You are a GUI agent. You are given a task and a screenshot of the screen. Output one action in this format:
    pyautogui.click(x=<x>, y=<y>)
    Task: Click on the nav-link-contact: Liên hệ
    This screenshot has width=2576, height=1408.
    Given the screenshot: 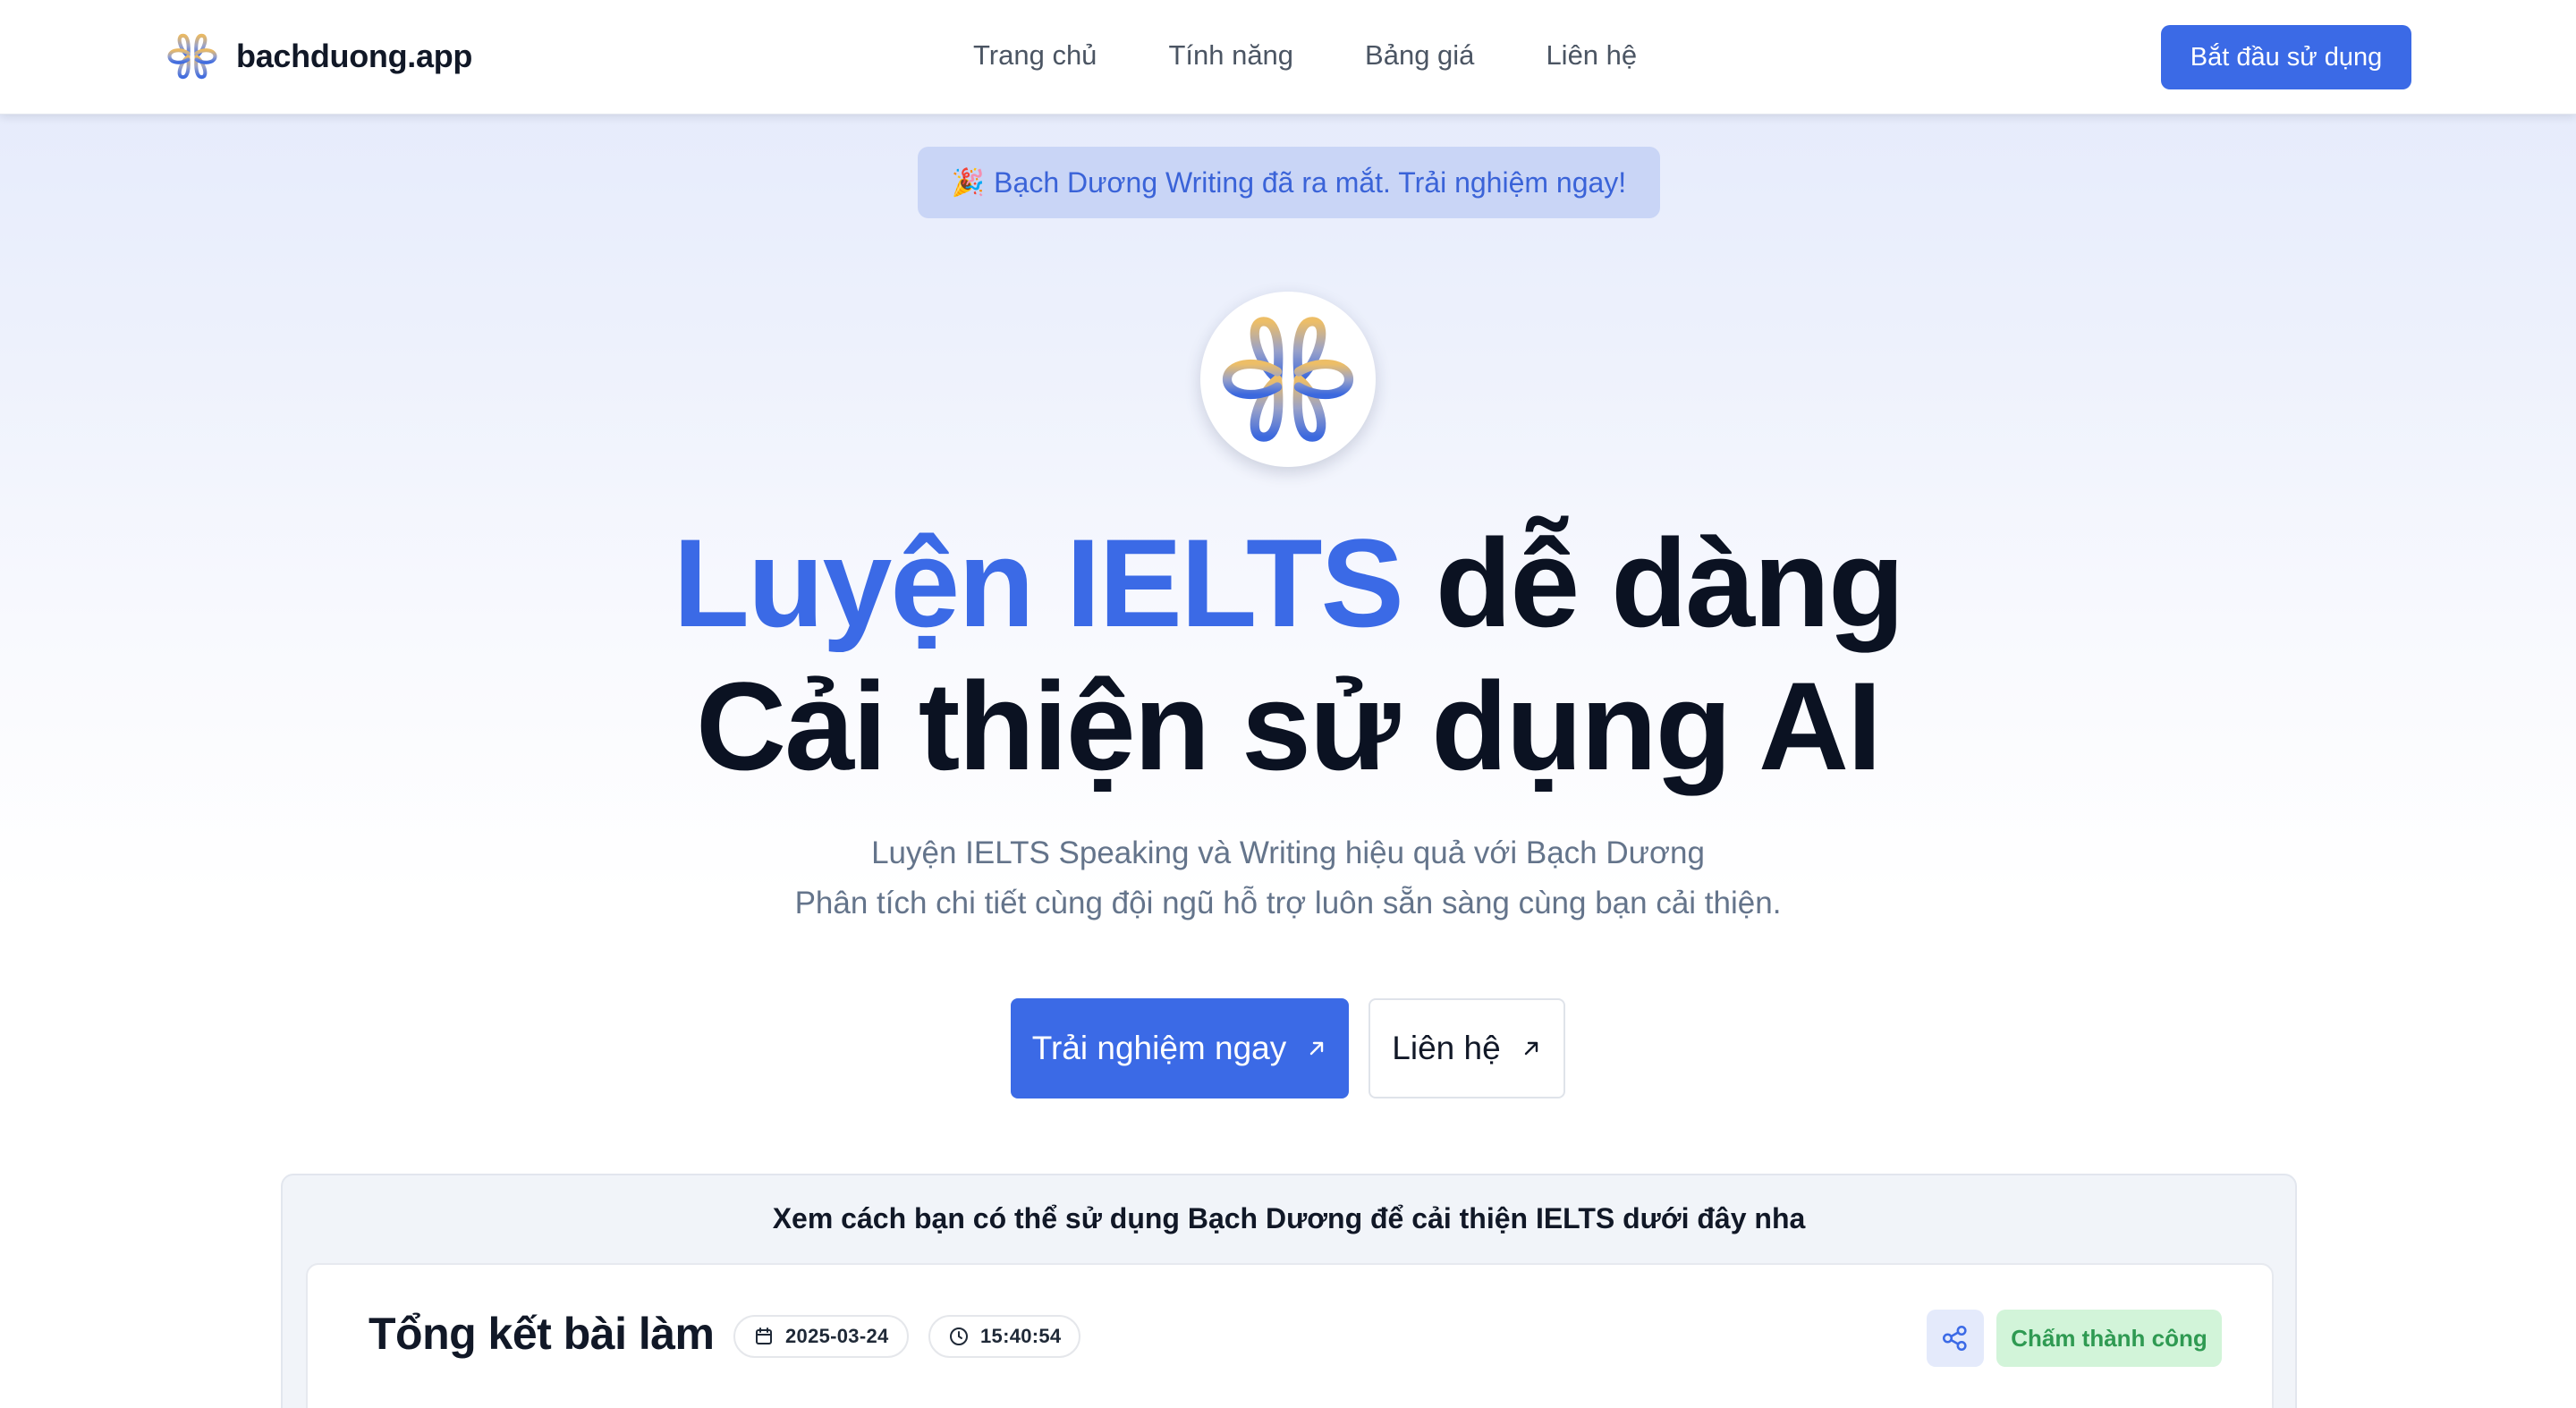 What is the action you would take?
    pyautogui.click(x=1591, y=56)
    